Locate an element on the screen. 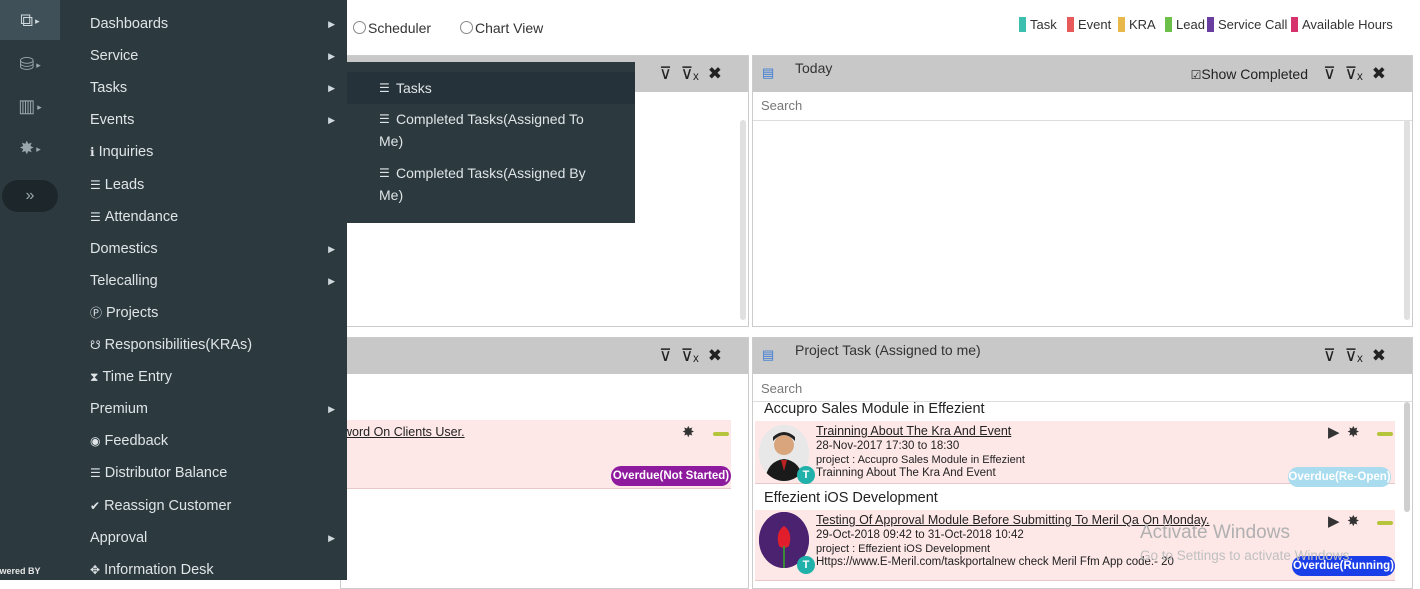 The width and height of the screenshot is (1420, 589). chart-view-radio: Chart View is located at coordinates (501, 28).